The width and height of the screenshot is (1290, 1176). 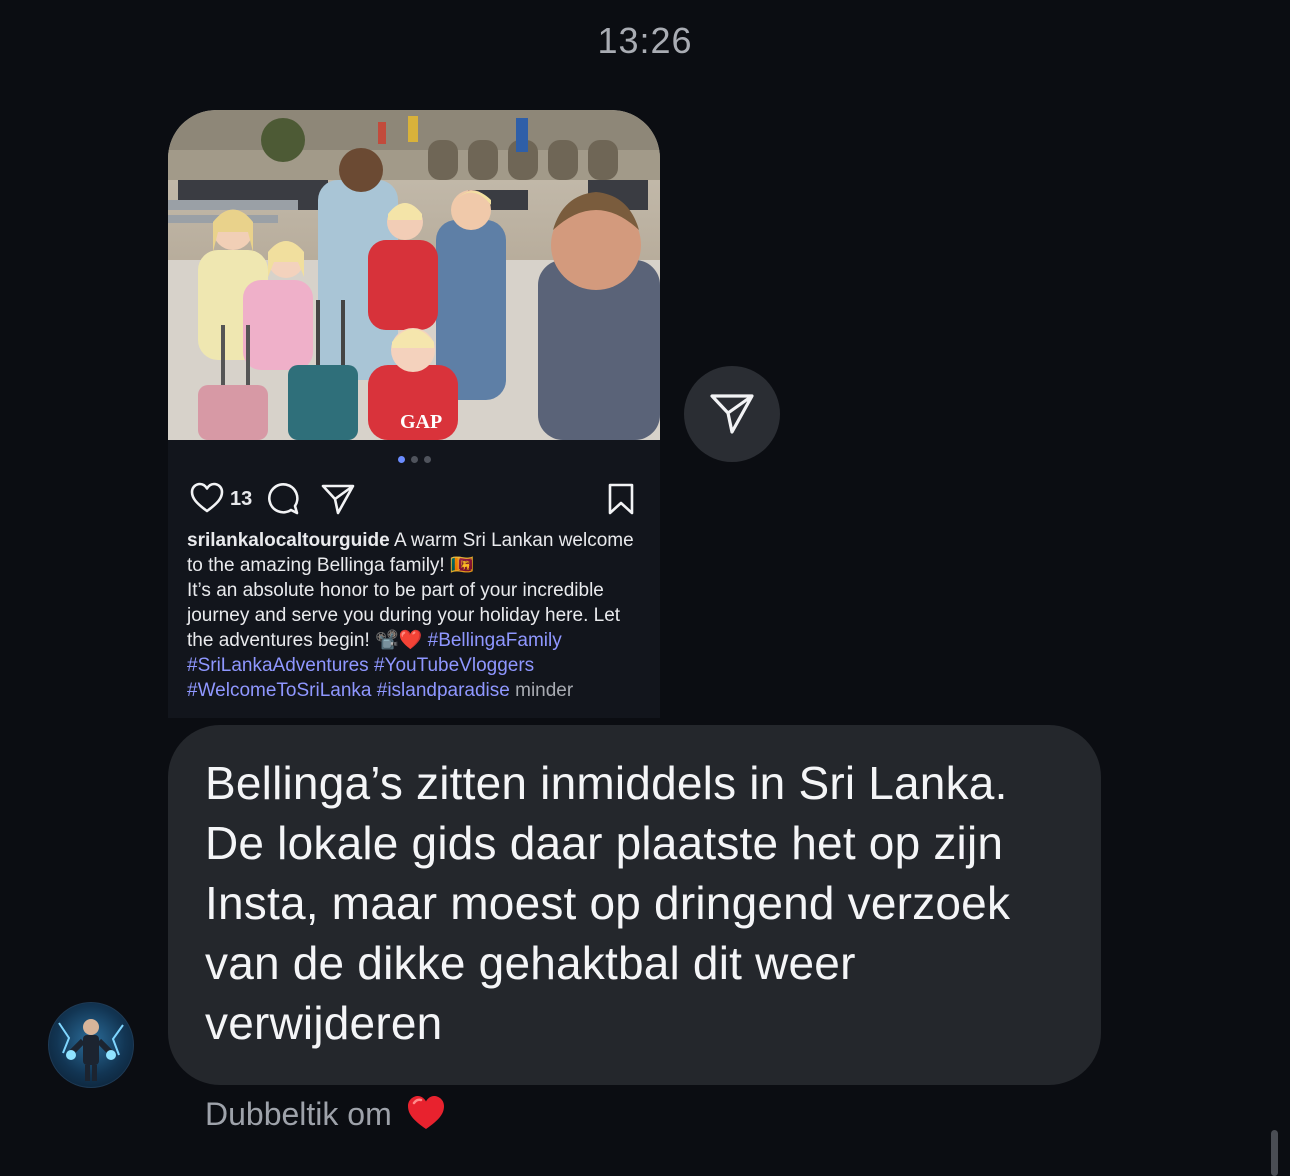 I want to click on share-icon, so click(x=338, y=501).